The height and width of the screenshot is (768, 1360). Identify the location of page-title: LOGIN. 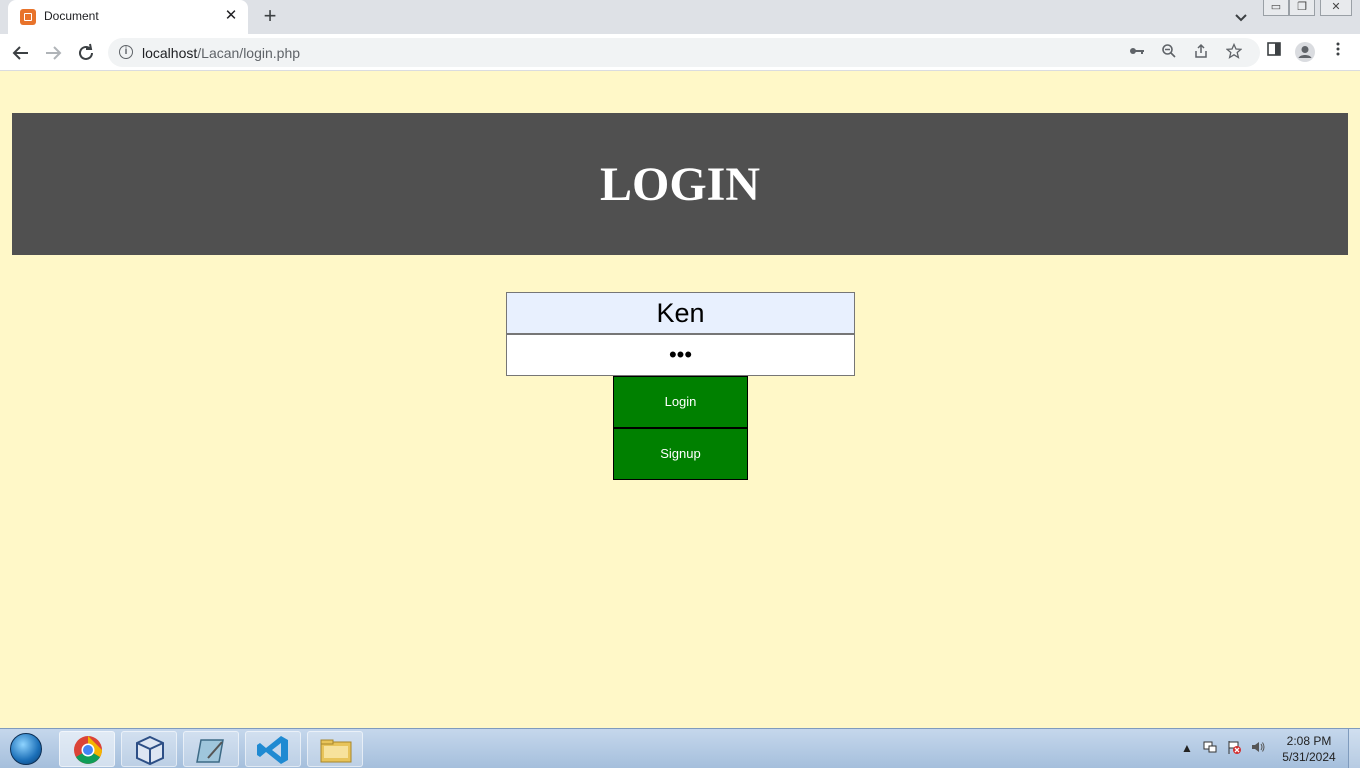
(680, 184).